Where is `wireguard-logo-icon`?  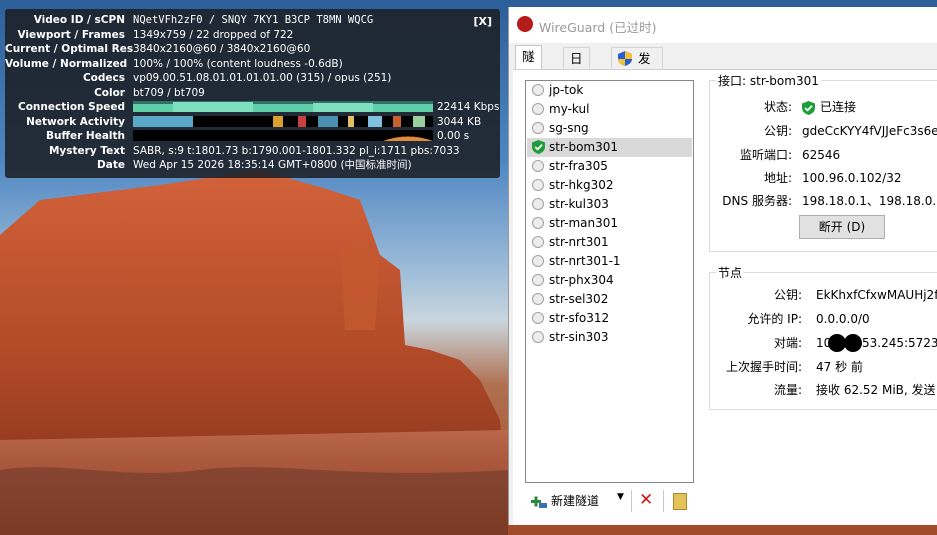 wireguard-logo-icon is located at coordinates (525, 24).